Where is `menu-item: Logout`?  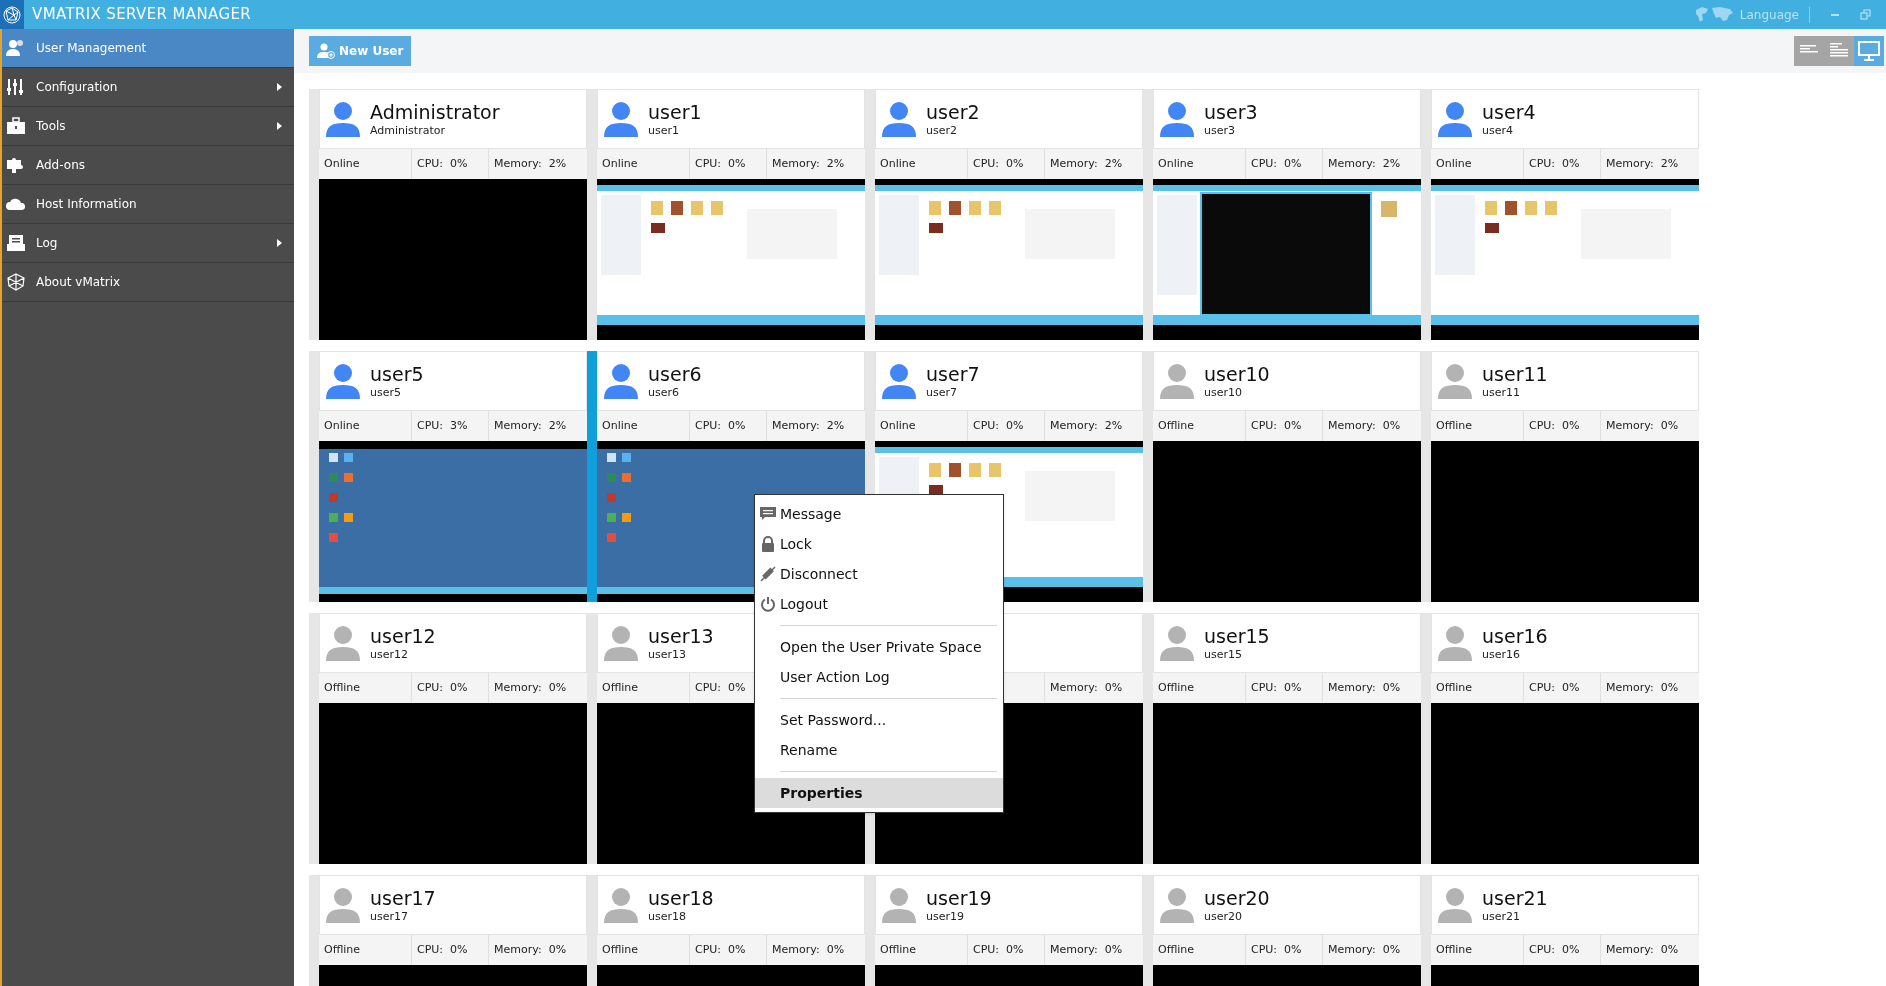
menu-item: Logout is located at coordinates (879, 604).